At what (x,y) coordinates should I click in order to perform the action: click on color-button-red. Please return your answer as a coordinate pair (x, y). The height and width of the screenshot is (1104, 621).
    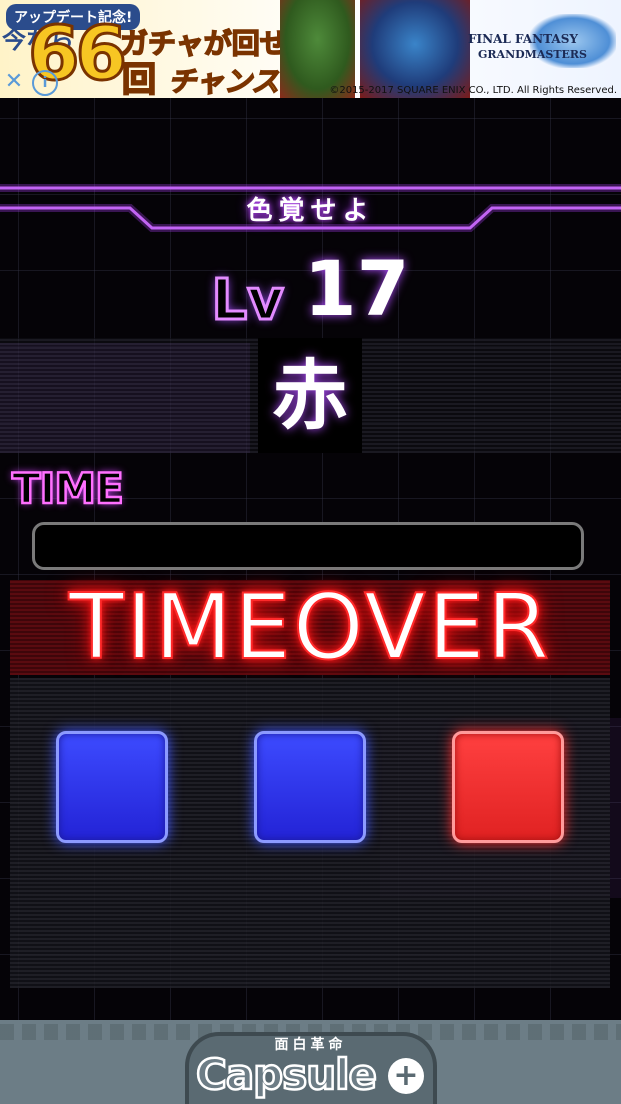
    Looking at the image, I should click on (508, 787).